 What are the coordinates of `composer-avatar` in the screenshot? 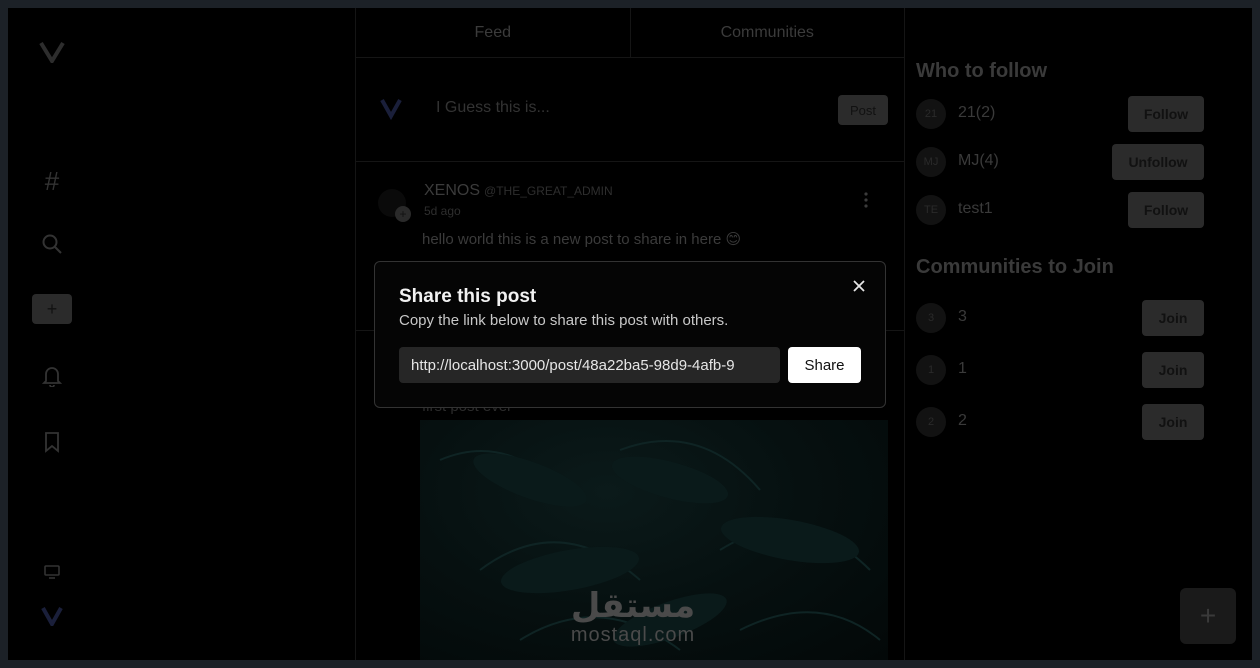 It's located at (391, 107).